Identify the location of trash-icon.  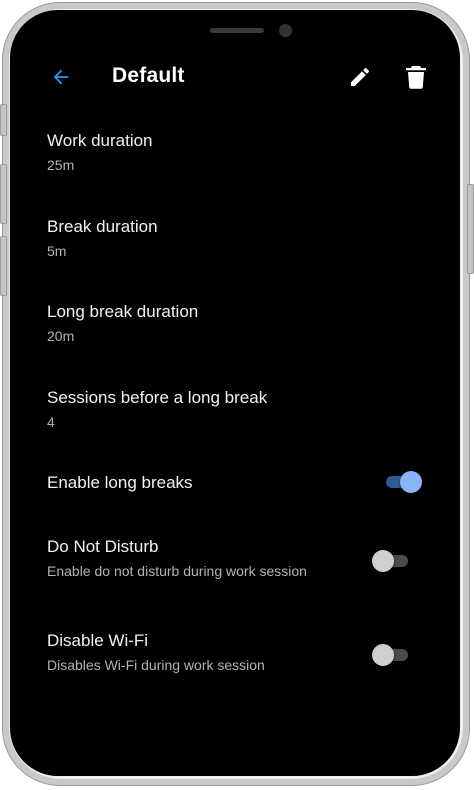
(416, 77).